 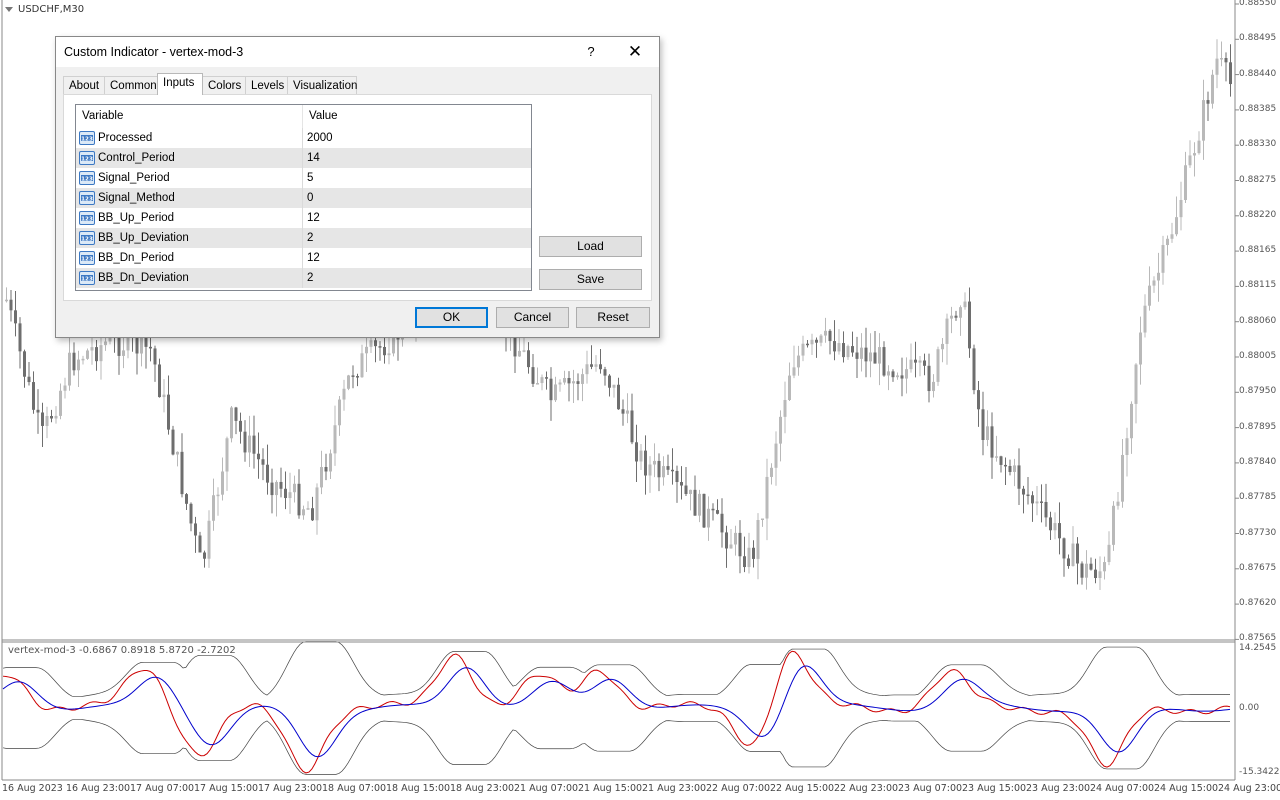 I want to click on help-button: ?, so click(x=591, y=52).